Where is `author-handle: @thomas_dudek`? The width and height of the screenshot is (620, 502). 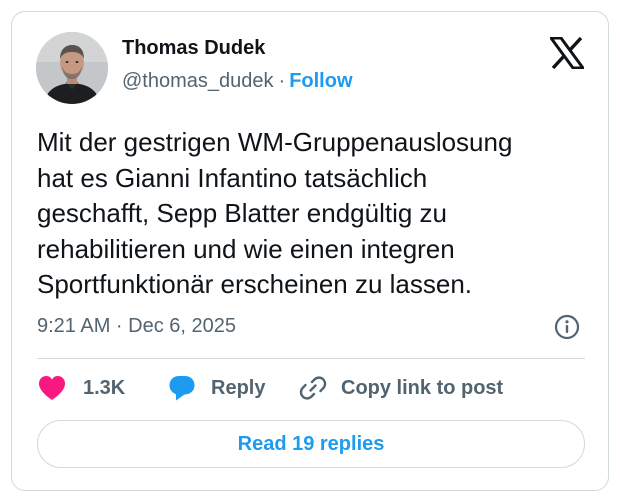 author-handle: @thomas_dudek is located at coordinates (198, 81).